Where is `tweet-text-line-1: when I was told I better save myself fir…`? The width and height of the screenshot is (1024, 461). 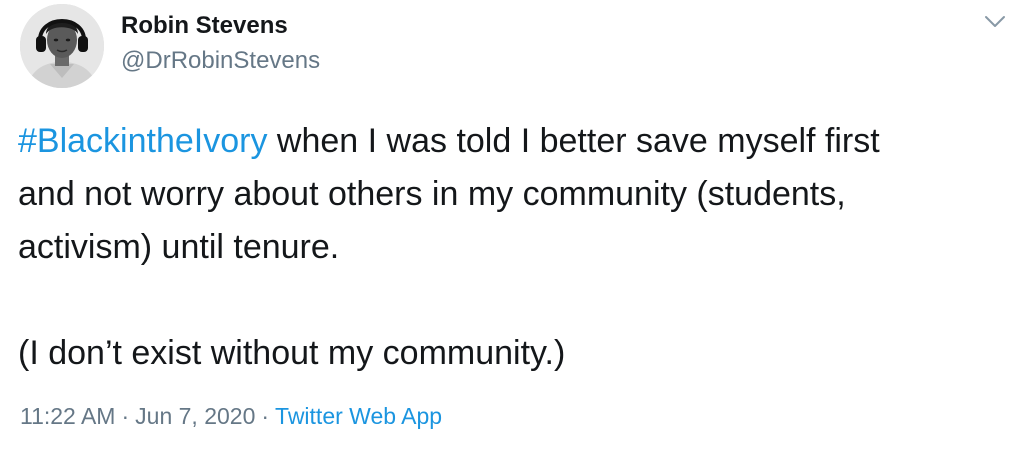
tweet-text-line-1: when I was told I better save myself fir… is located at coordinates (573, 141).